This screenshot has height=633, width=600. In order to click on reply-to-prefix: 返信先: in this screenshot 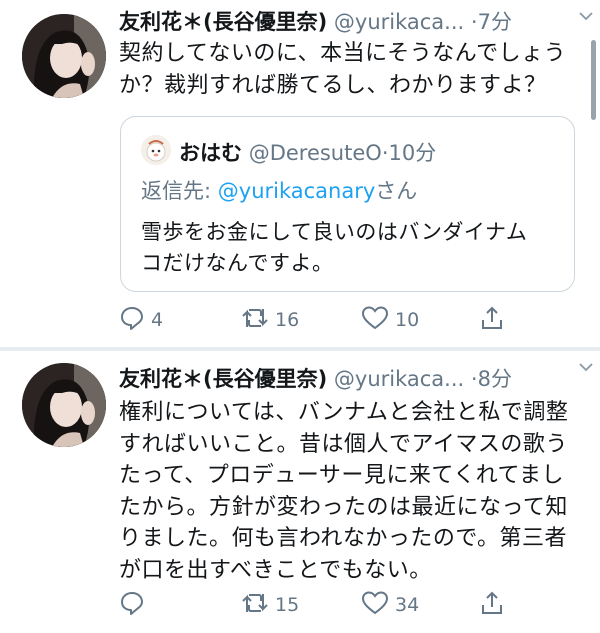, I will do `click(179, 191)`.